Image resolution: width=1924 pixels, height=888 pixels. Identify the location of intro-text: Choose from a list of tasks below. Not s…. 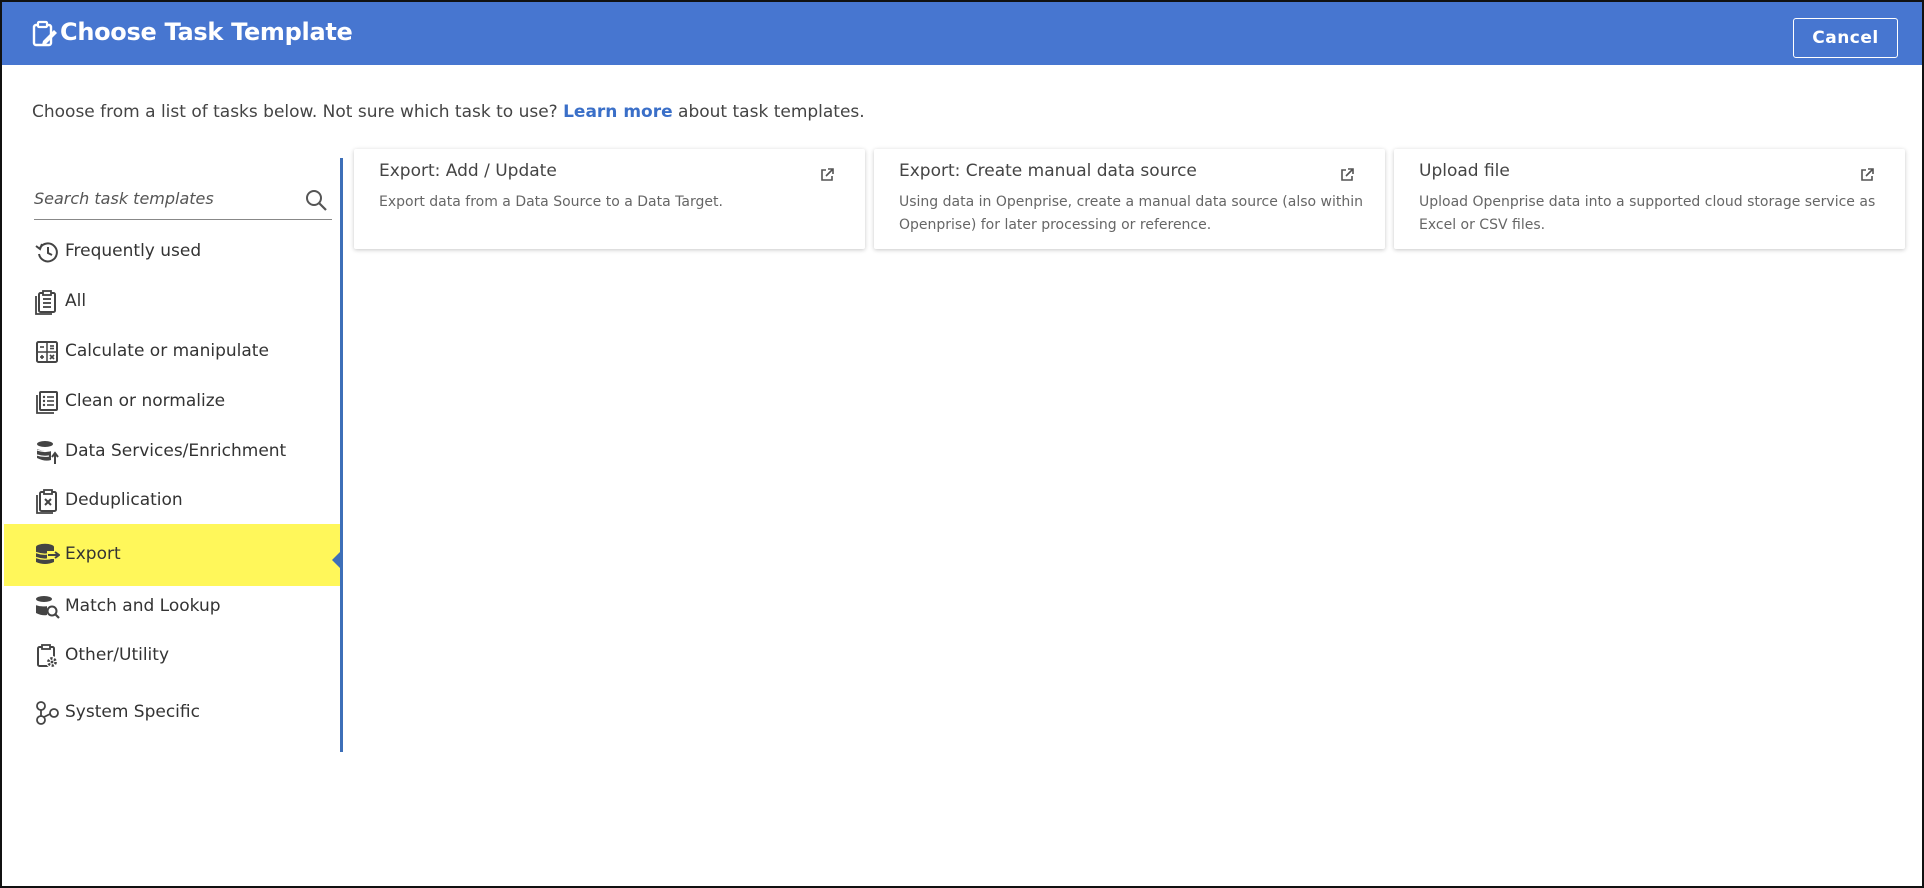
(448, 112).